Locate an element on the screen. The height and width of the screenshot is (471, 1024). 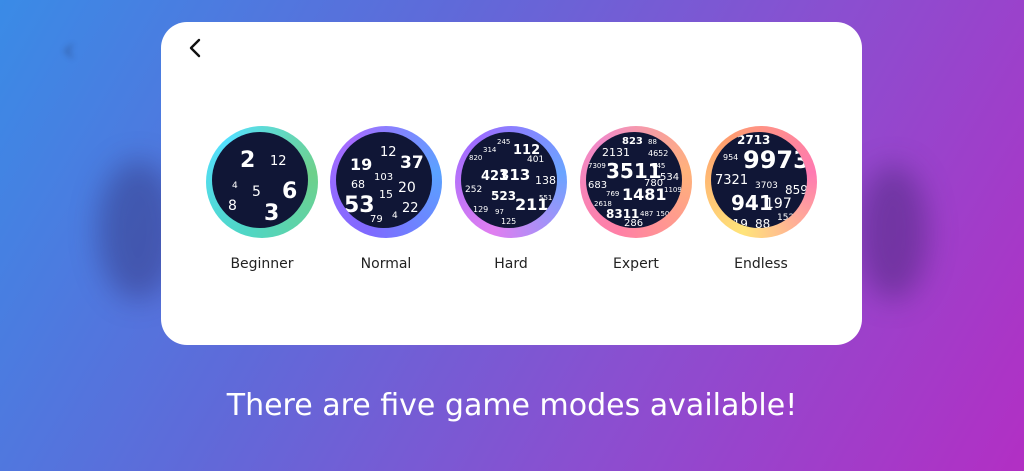
mode-disc: 12 19 37 103 68 15 20 53 22 79 4 is located at coordinates (386, 182).